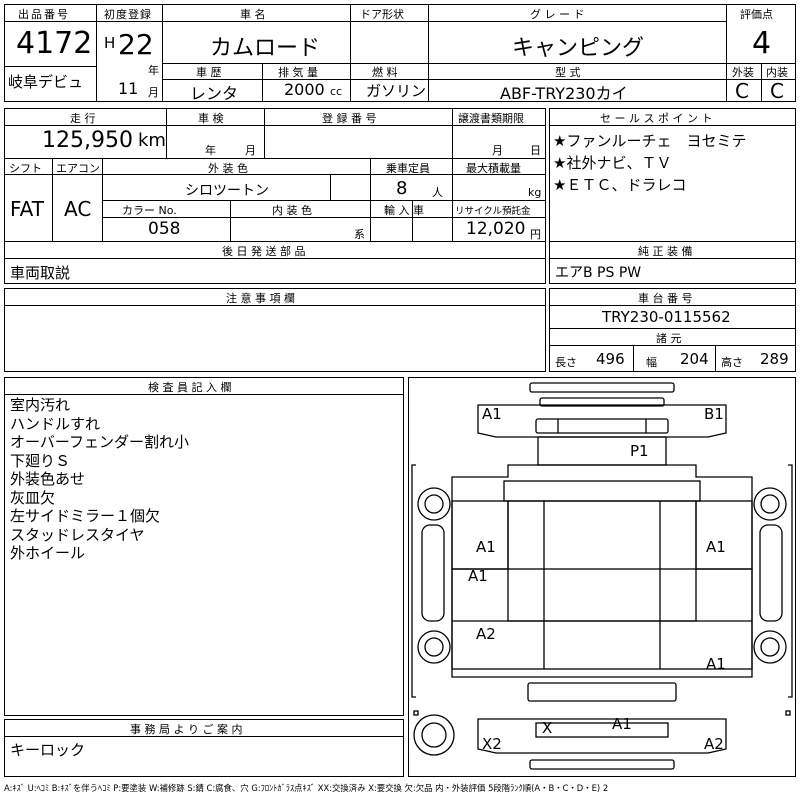  I want to click on mileage-value: 125,950, so click(87, 140).